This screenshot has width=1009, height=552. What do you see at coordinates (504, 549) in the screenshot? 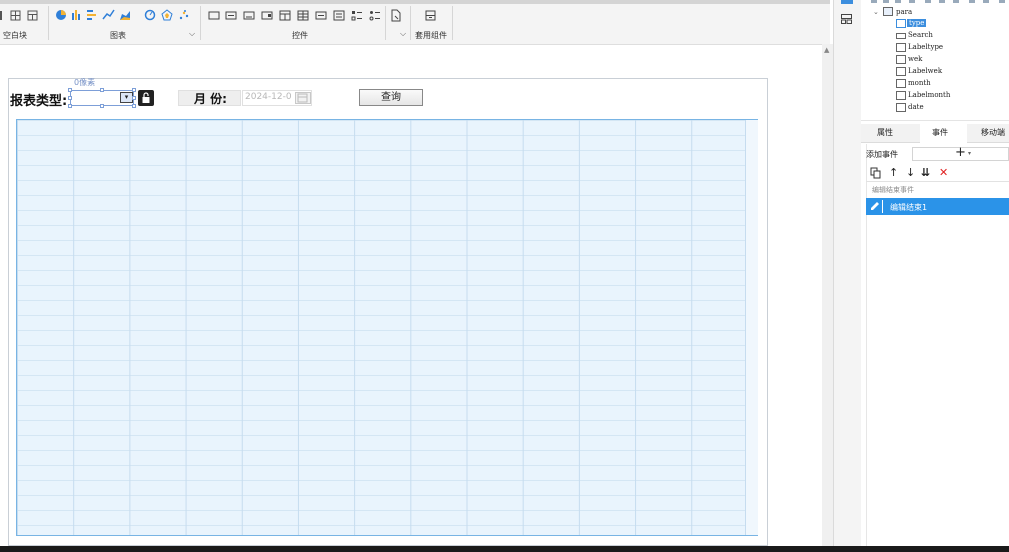
I see `bottom-status-strip` at bounding box center [504, 549].